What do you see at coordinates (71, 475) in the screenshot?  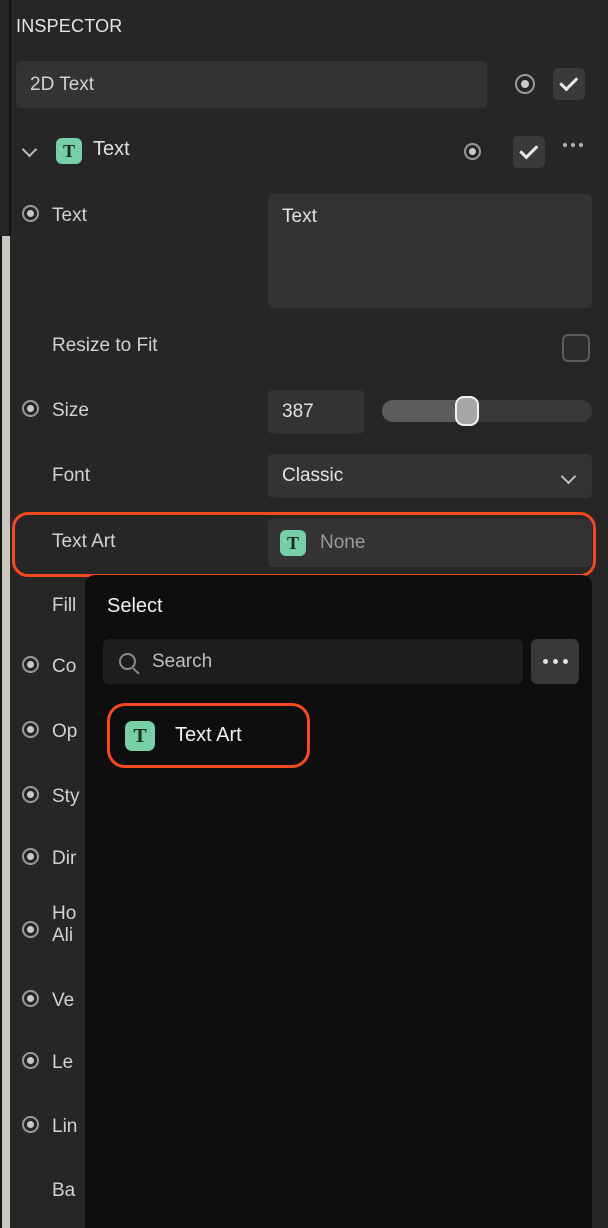 I see `property-label: Font` at bounding box center [71, 475].